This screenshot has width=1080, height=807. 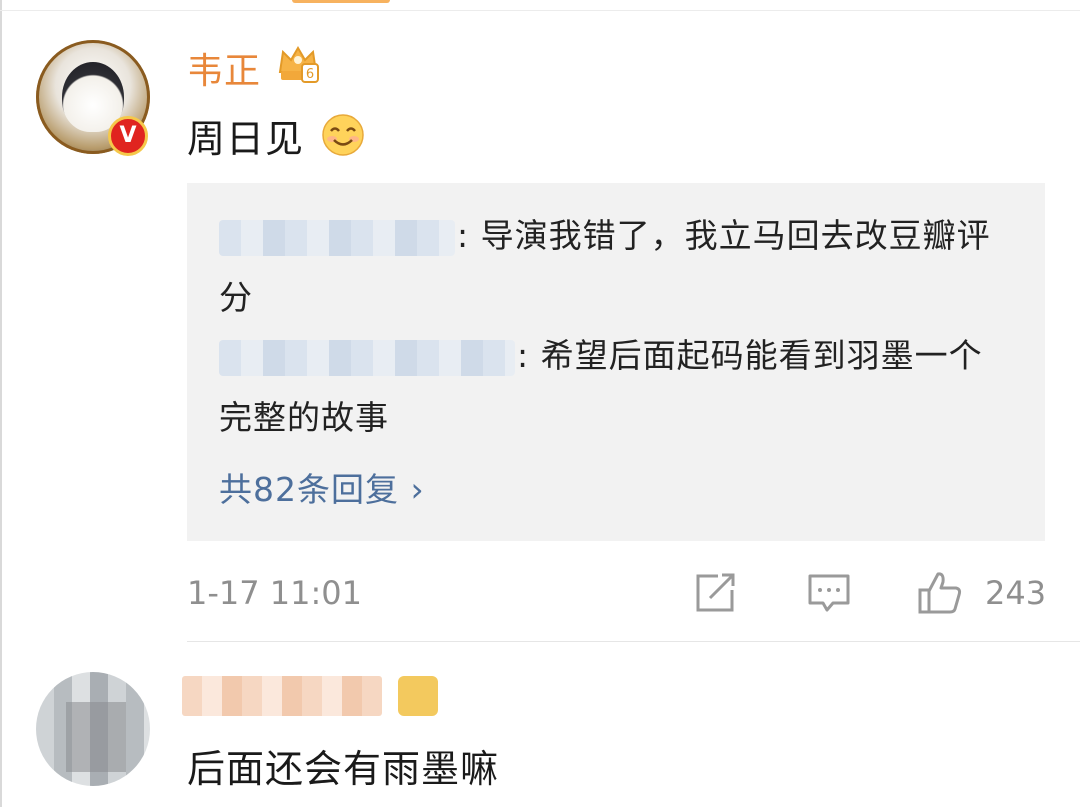 I want to click on comment-icon, so click(x=829, y=593).